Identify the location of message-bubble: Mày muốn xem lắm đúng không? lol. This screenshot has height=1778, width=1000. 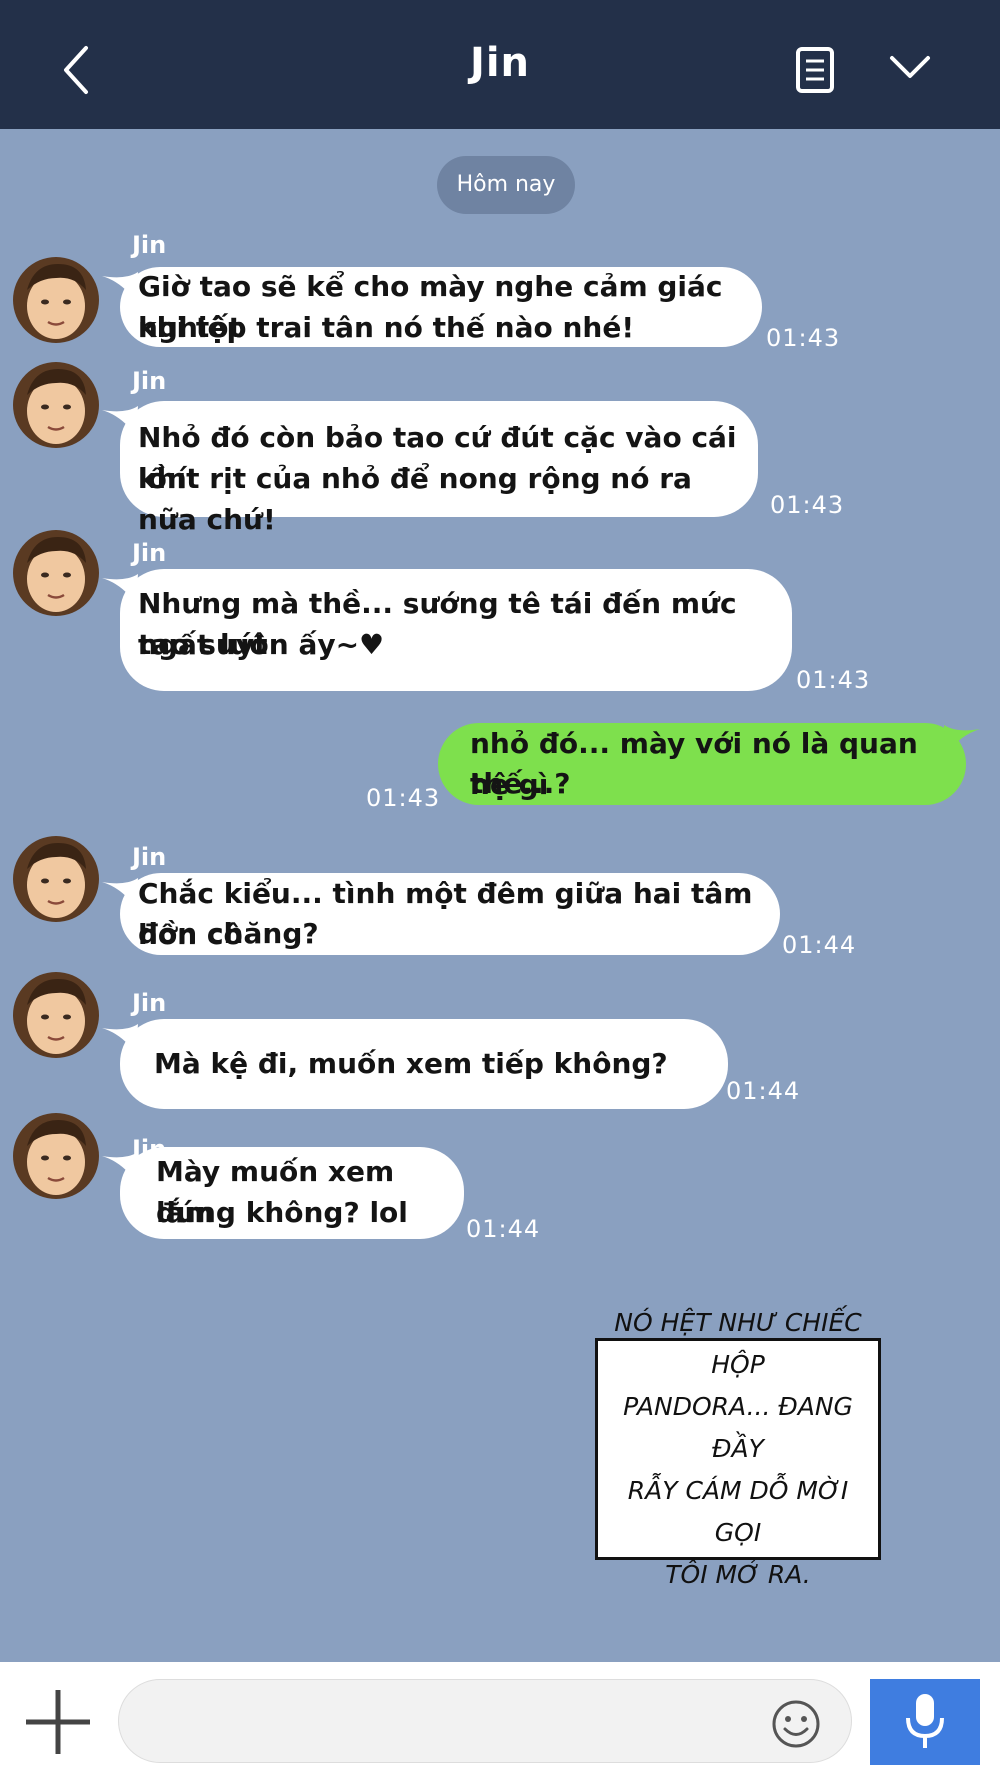
(292, 1193).